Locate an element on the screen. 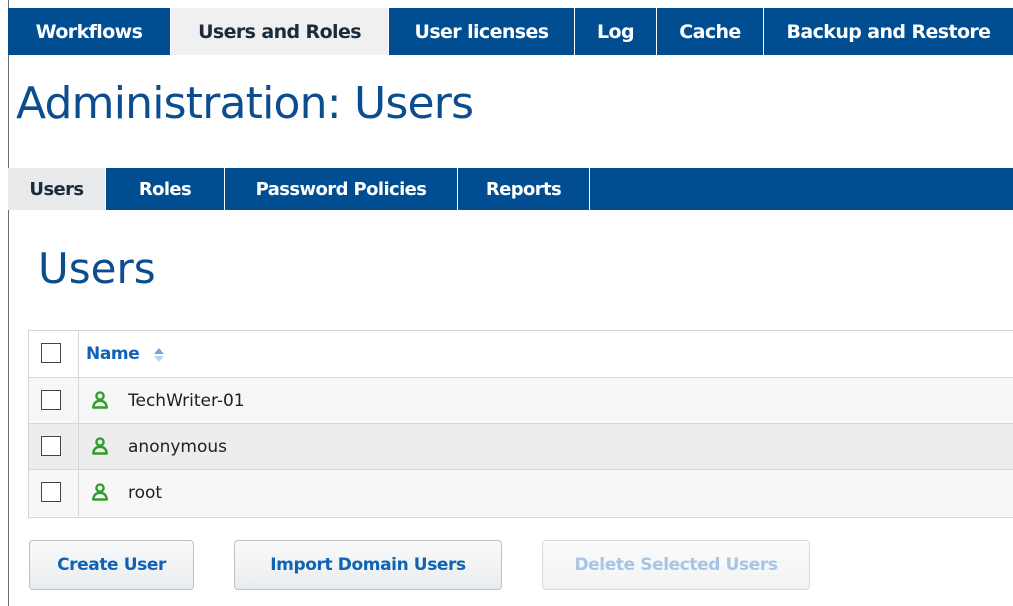 The width and height of the screenshot is (1013, 606). left-border is located at coordinates (8, 303).